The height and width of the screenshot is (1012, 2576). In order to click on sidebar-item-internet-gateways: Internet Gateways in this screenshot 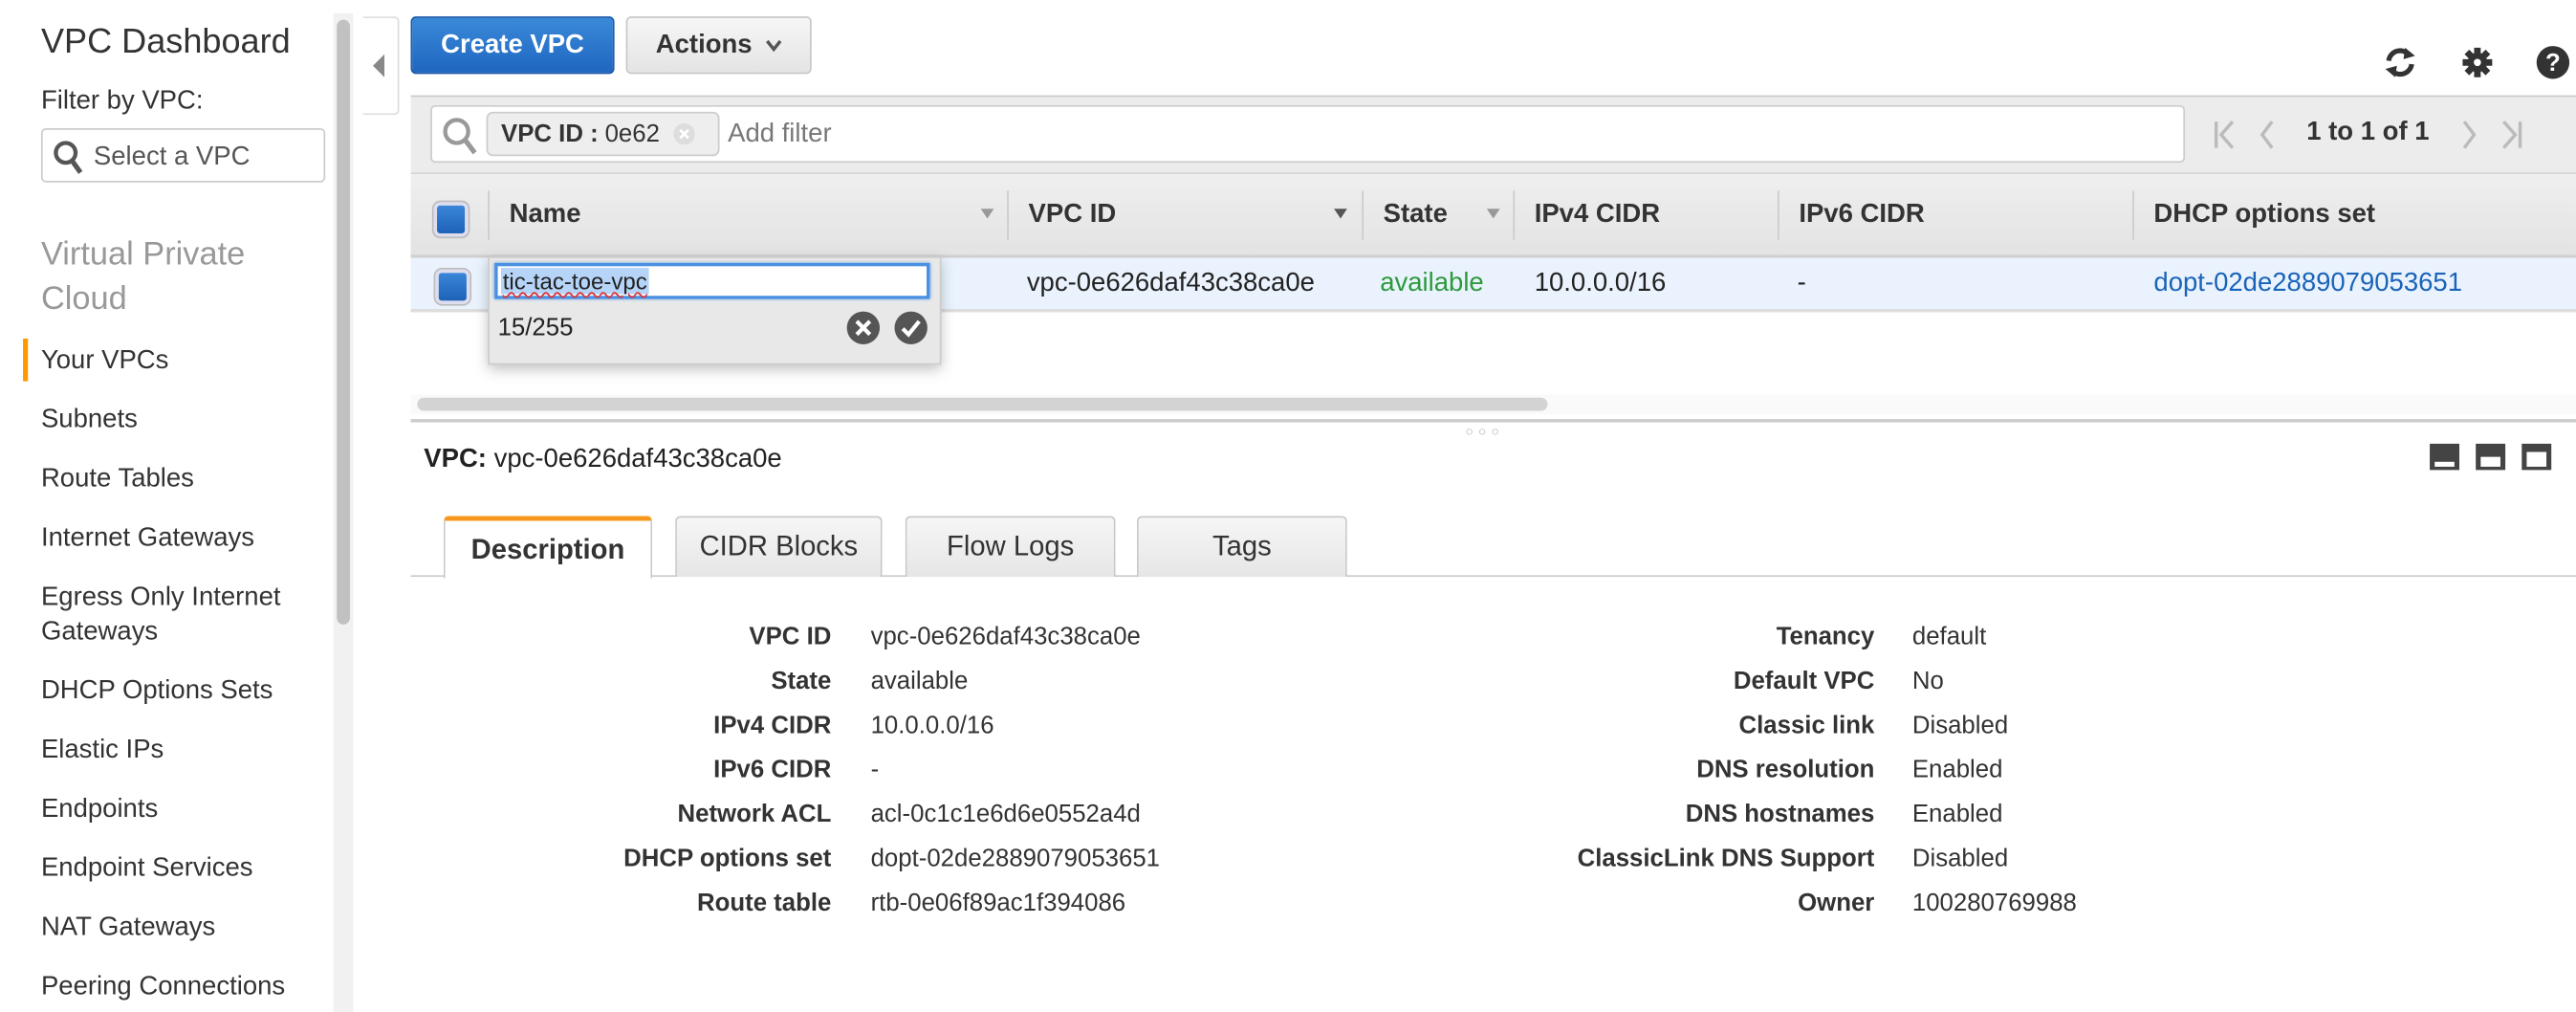, I will do `click(180, 538)`.